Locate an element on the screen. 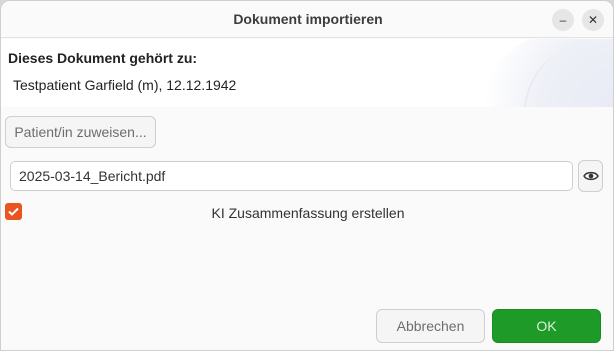 The image size is (614, 351). owner-label: Dieses Dokument gehört zu: is located at coordinates (103, 58).